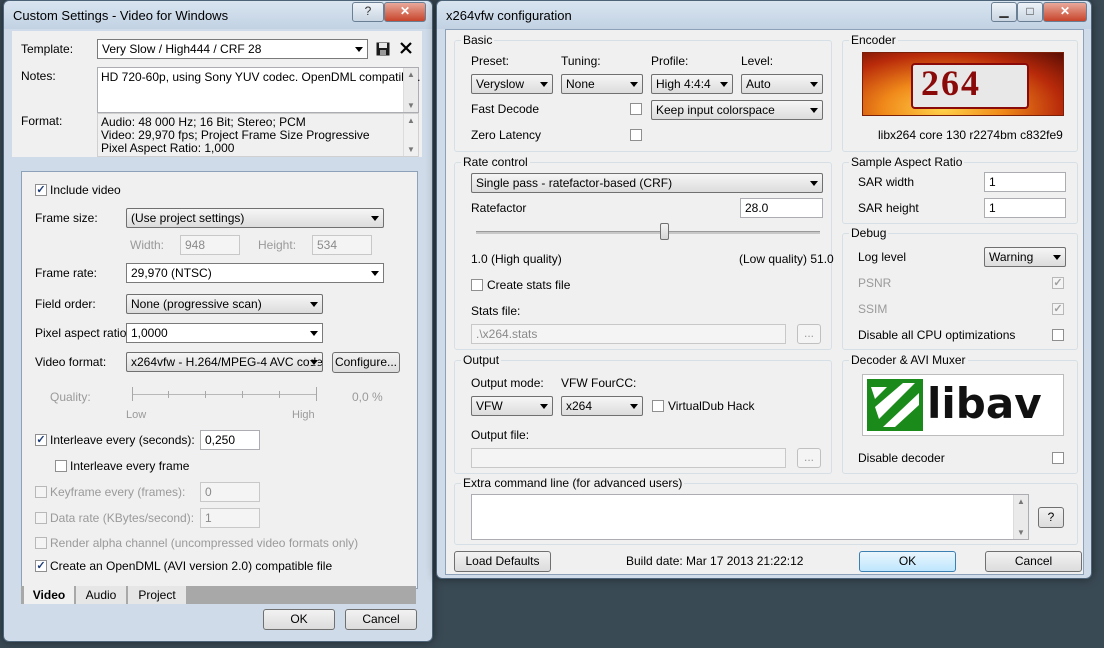  Describe the element at coordinates (41, 543) in the screenshot. I see `alpha-checkbox` at that location.